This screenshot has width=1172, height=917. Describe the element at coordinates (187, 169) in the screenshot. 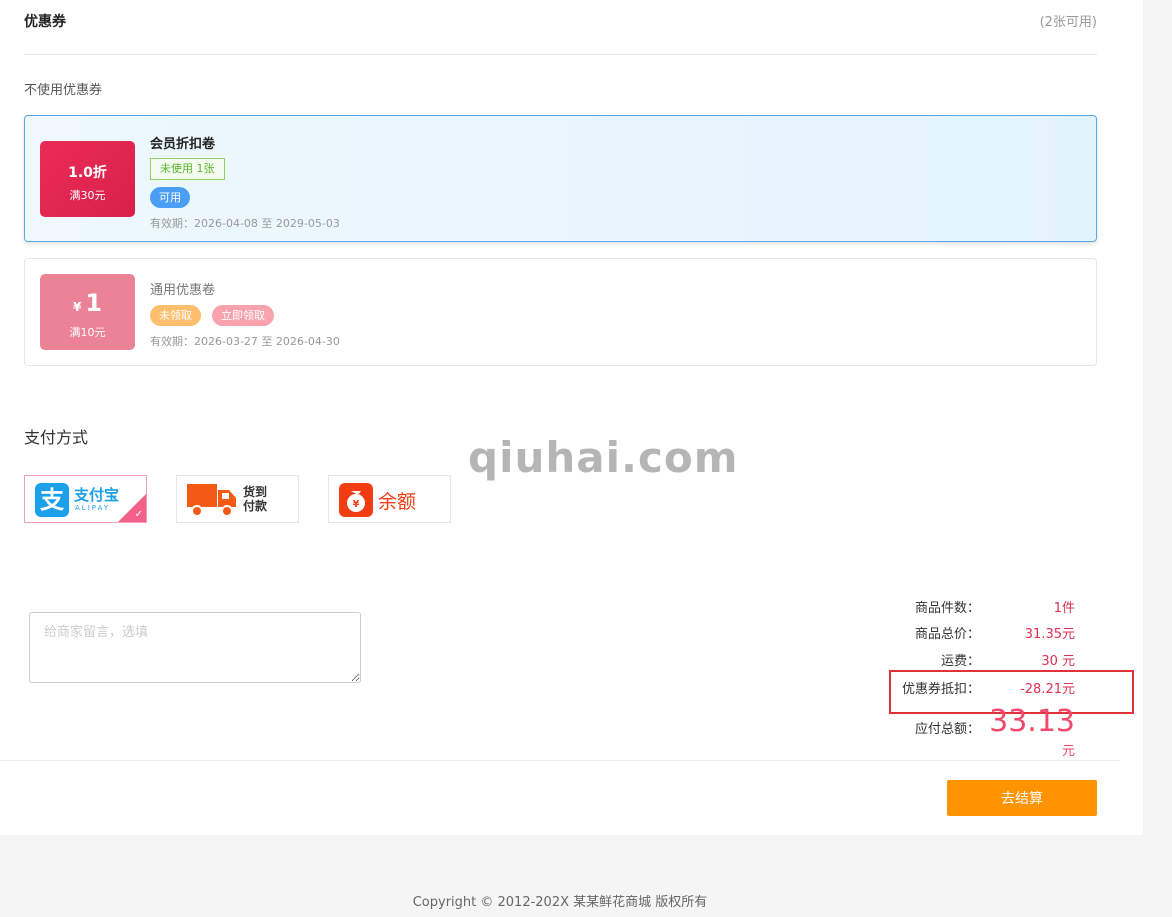

I see `coupon-status-badge: 未使用 1张` at that location.